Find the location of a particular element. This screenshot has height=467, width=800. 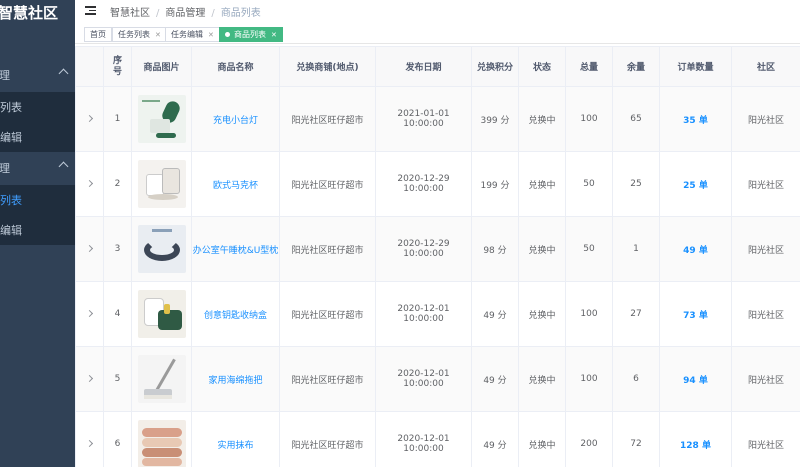

hamburger-icon is located at coordinates (90, 10).